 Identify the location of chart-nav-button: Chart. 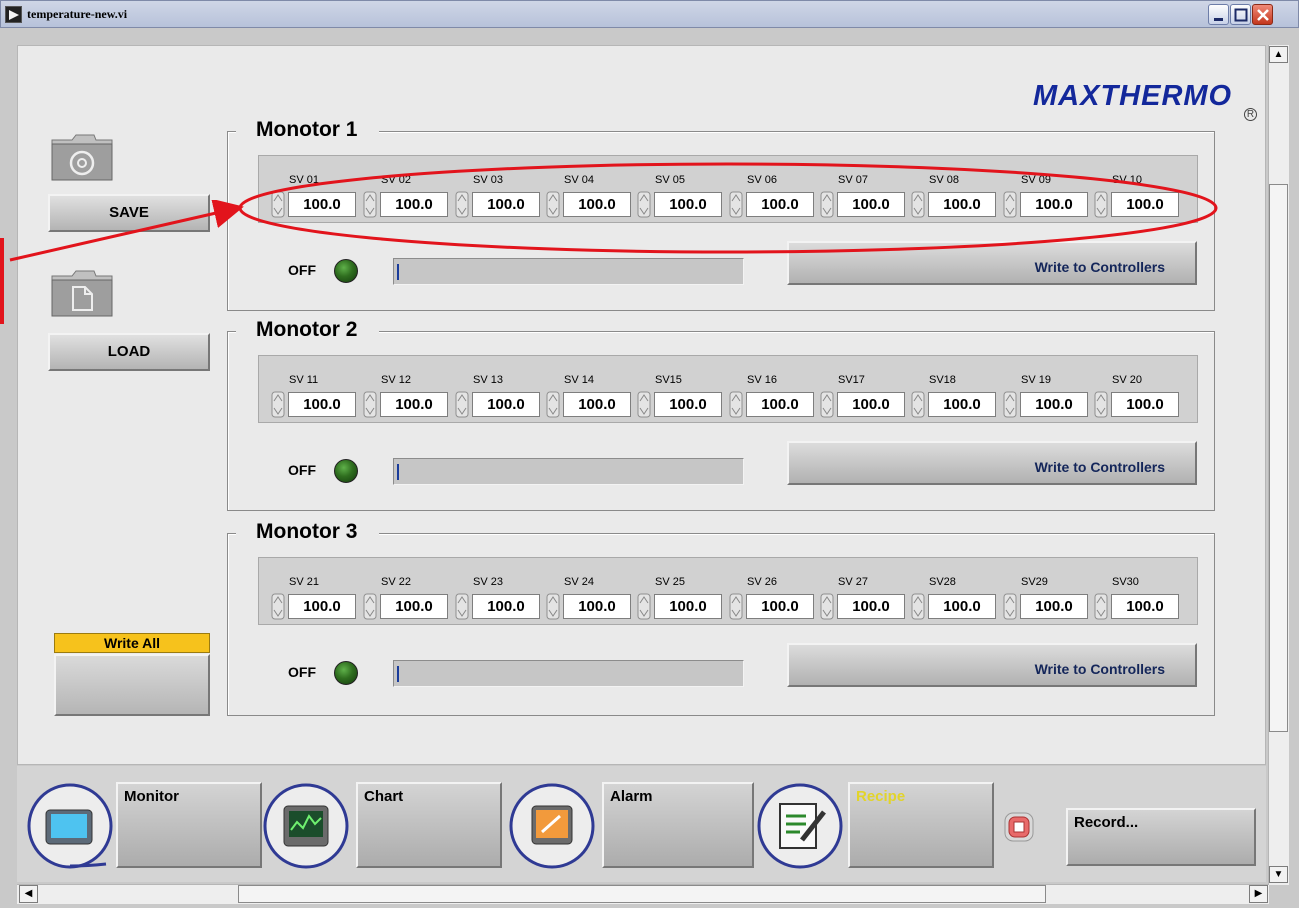
(429, 825).